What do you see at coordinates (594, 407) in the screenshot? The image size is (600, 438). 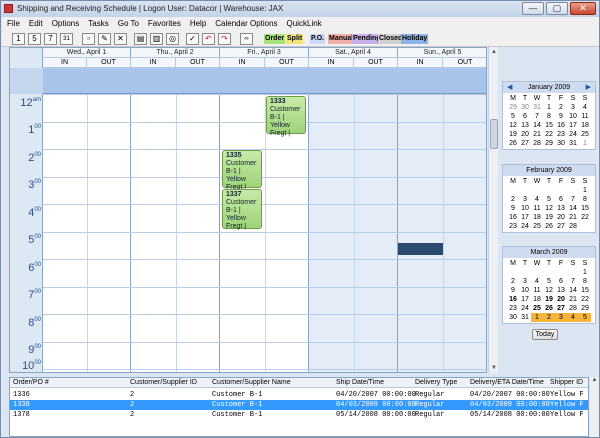 I see `list-scrollbar: ▲` at bounding box center [594, 407].